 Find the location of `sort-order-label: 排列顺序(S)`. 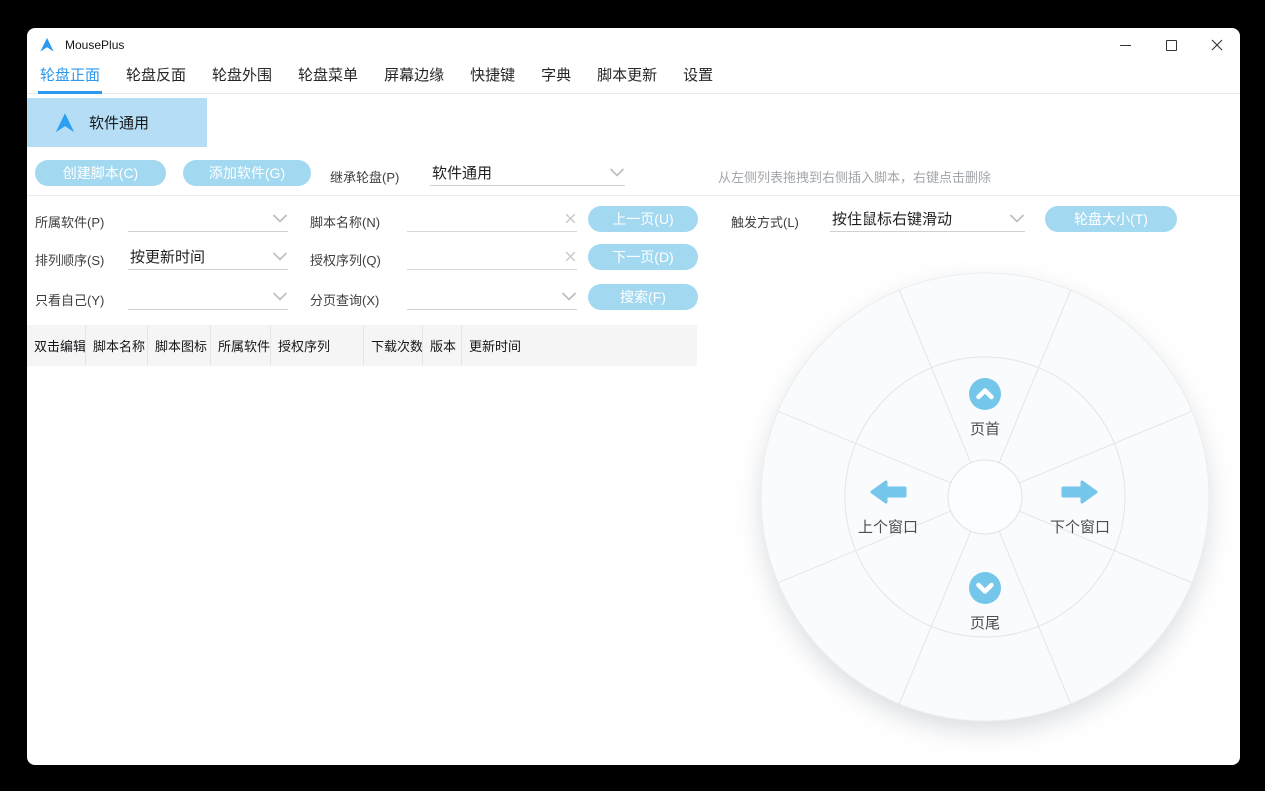

sort-order-label: 排列顺序(S) is located at coordinates (70, 260).